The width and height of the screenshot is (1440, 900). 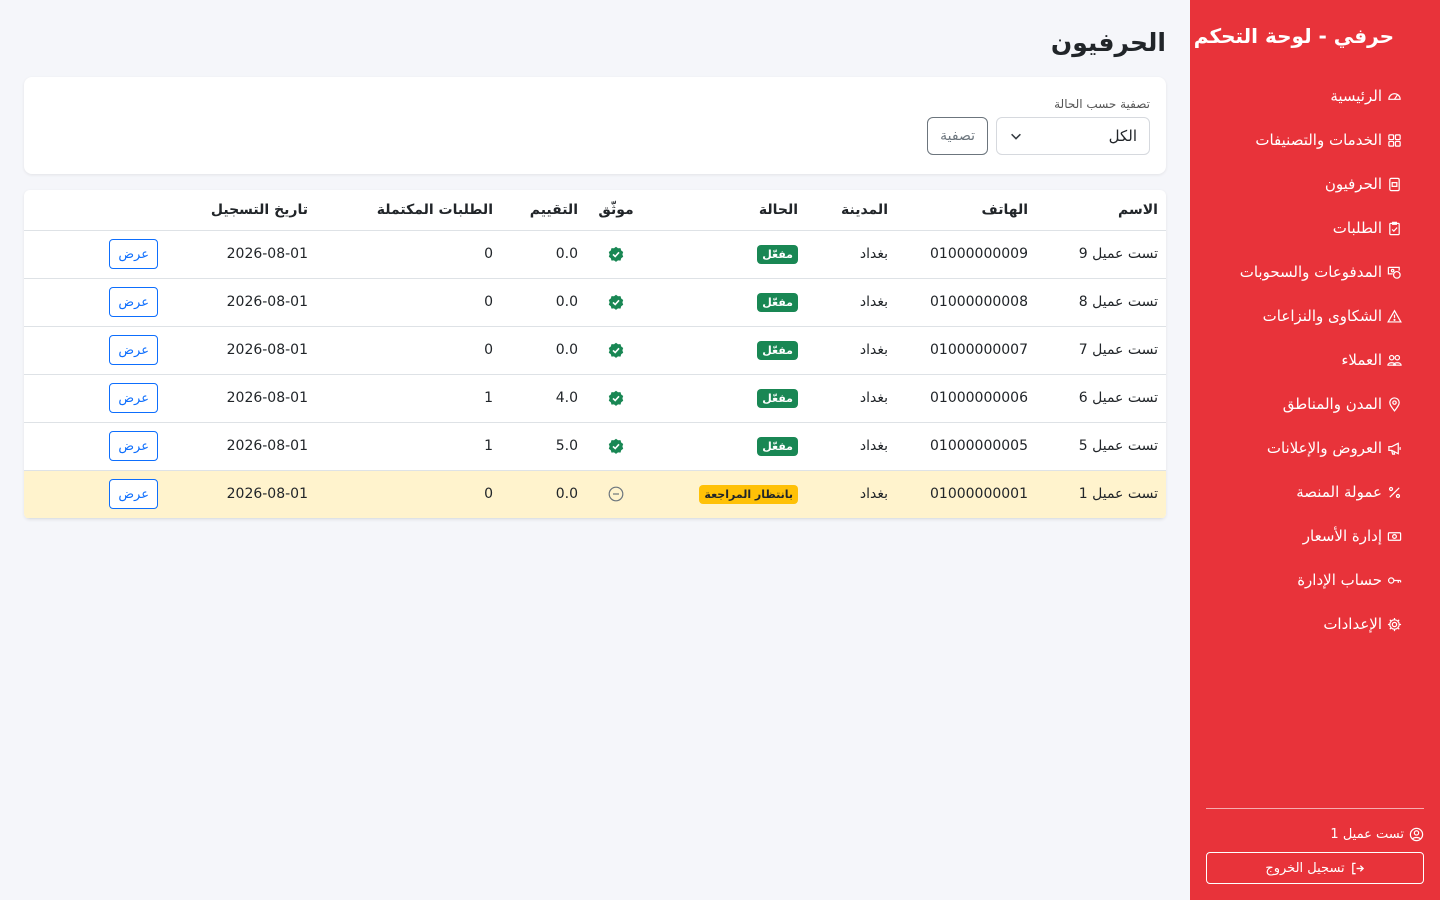 What do you see at coordinates (1315, 624) in the screenshot?
I see `sidebar-item-12: الإعدادات` at bounding box center [1315, 624].